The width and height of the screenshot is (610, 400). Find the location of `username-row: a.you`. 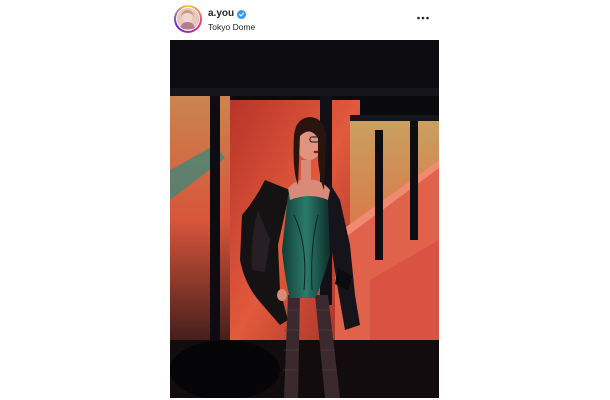

username-row: a.you is located at coordinates (231, 14).